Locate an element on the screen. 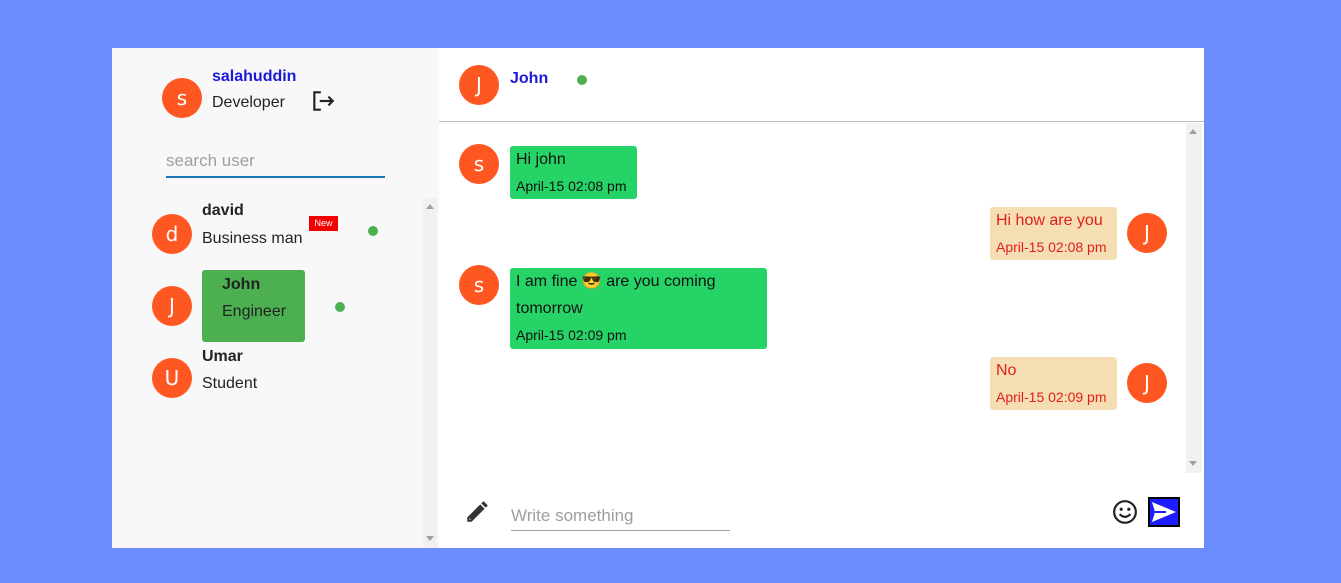 This screenshot has height=583, width=1341. message-bubble-outgoing: No April-15 02:09 pm is located at coordinates (1053, 383).